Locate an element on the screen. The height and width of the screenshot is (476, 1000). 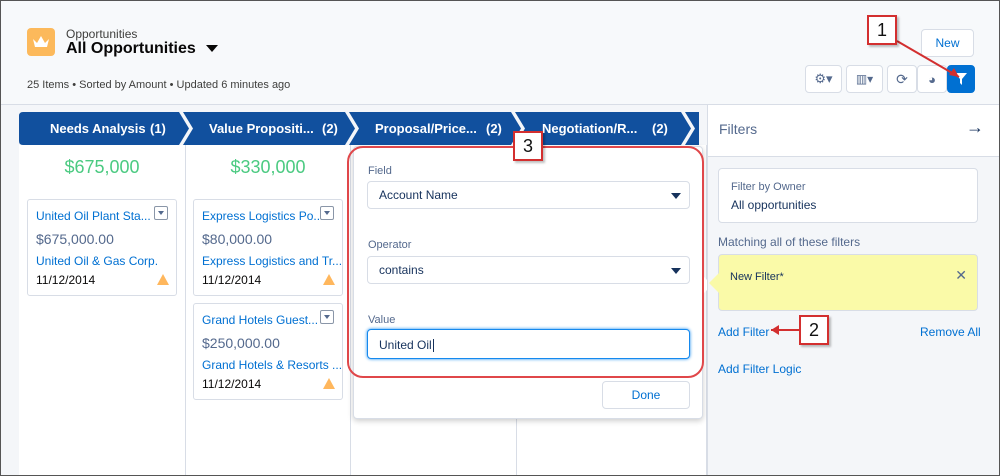
stage-needs-analysis: Needs Analysis (1) is located at coordinates (103, 128).